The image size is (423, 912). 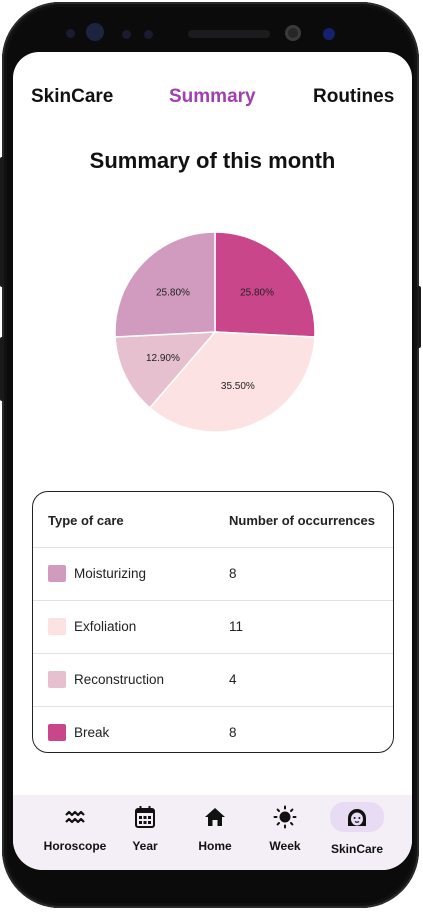 I want to click on table-row: Moisturizing 8, so click(x=213, y=574).